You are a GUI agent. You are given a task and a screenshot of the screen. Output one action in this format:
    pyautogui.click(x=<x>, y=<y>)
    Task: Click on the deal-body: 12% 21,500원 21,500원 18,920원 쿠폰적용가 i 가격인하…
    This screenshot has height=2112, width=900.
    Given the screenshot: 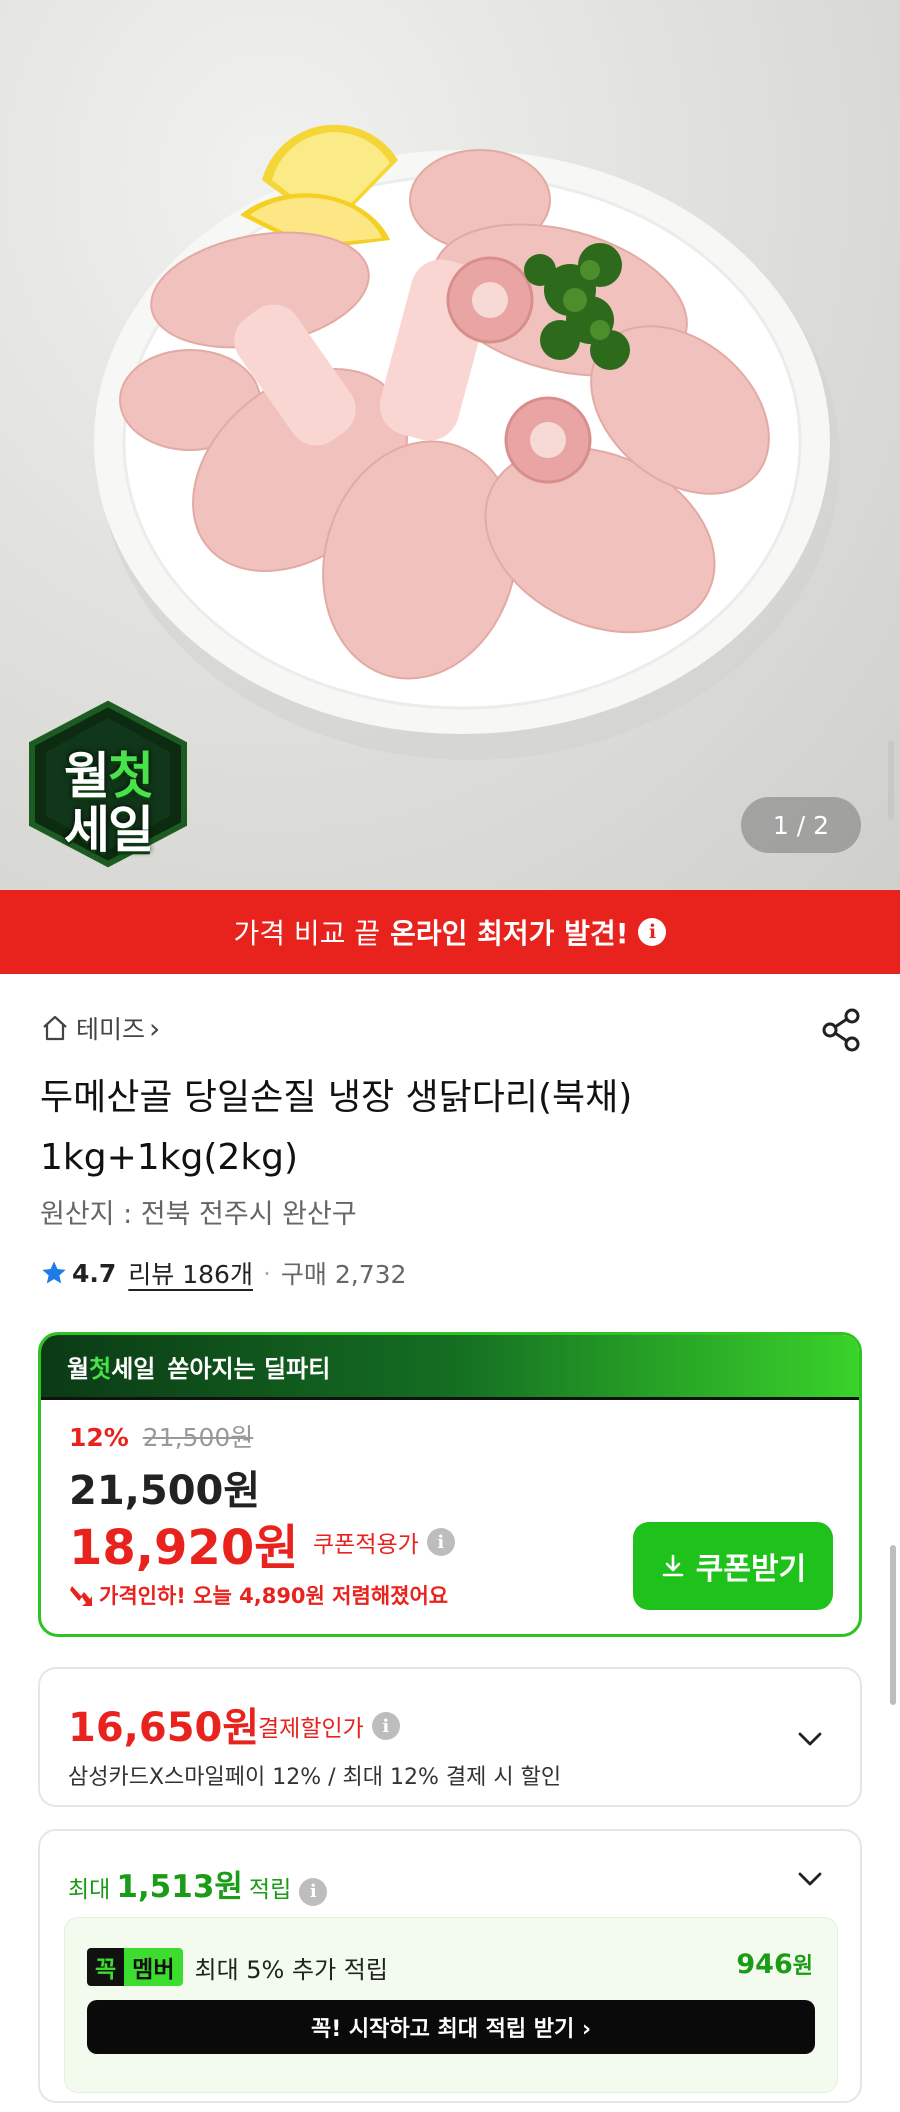 What is the action you would take?
    pyautogui.click(x=450, y=1515)
    